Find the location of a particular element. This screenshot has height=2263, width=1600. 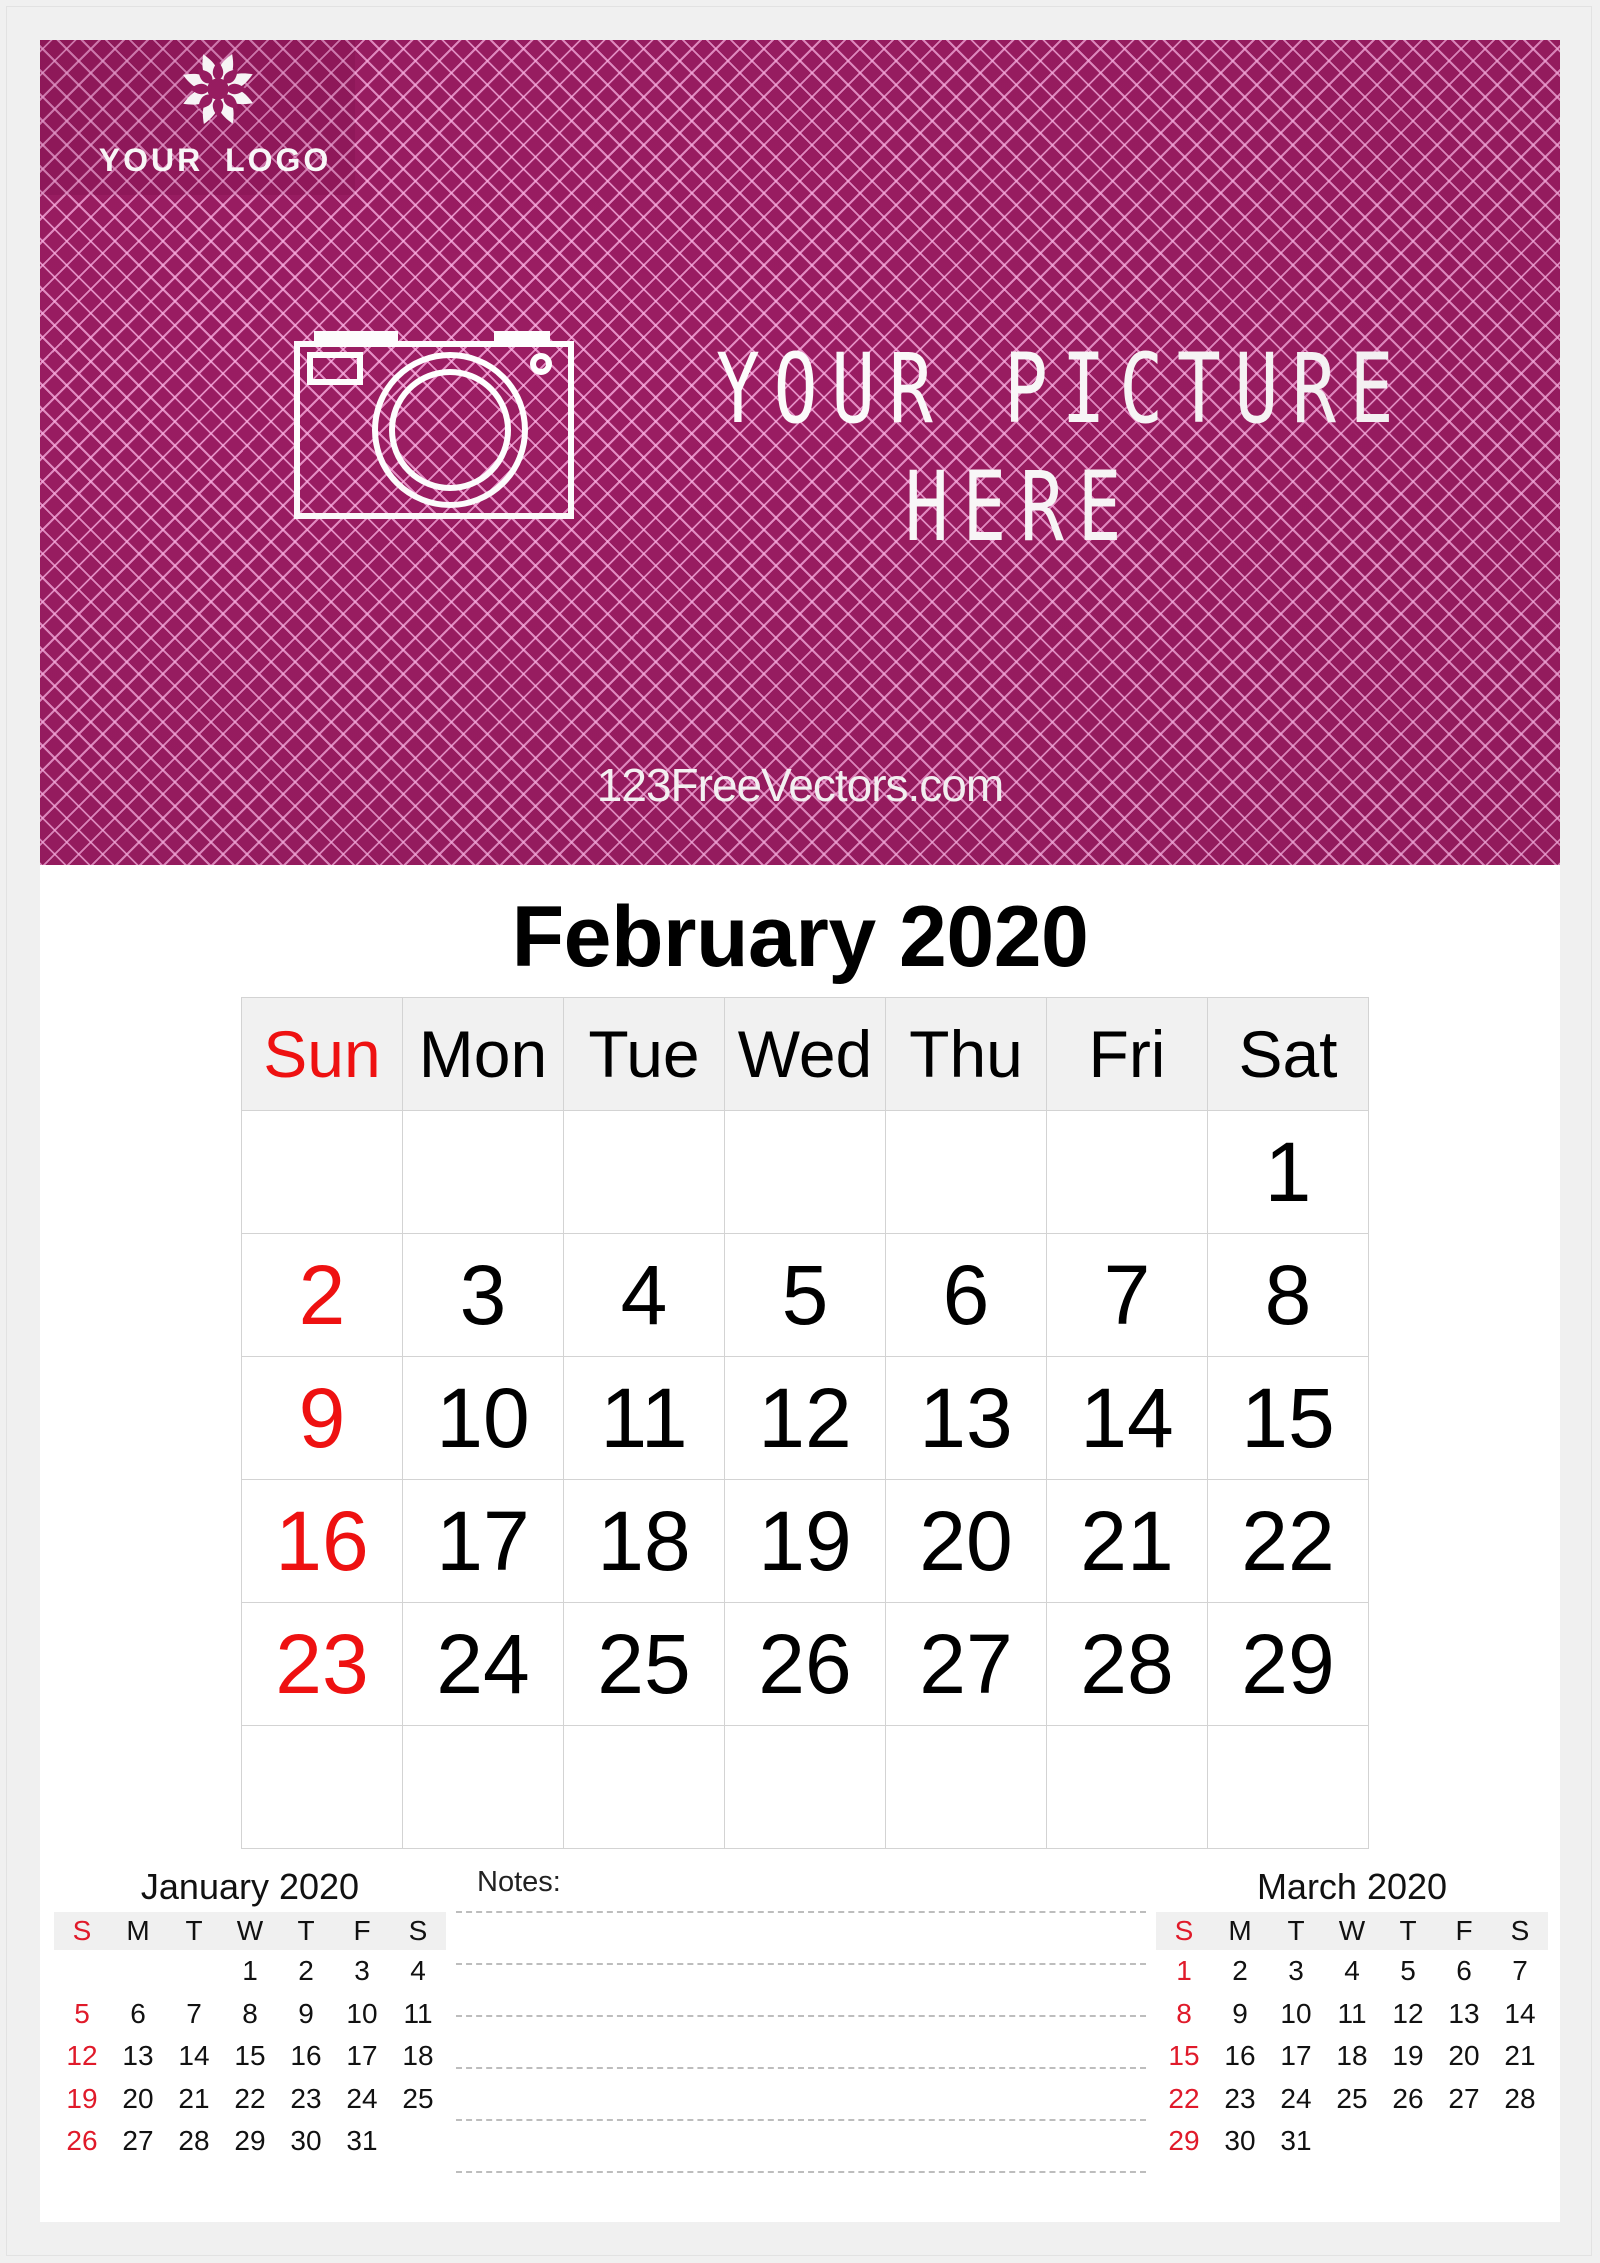

mini-week-row: 12 13 14 15 16 17 18 is located at coordinates (250, 2056).